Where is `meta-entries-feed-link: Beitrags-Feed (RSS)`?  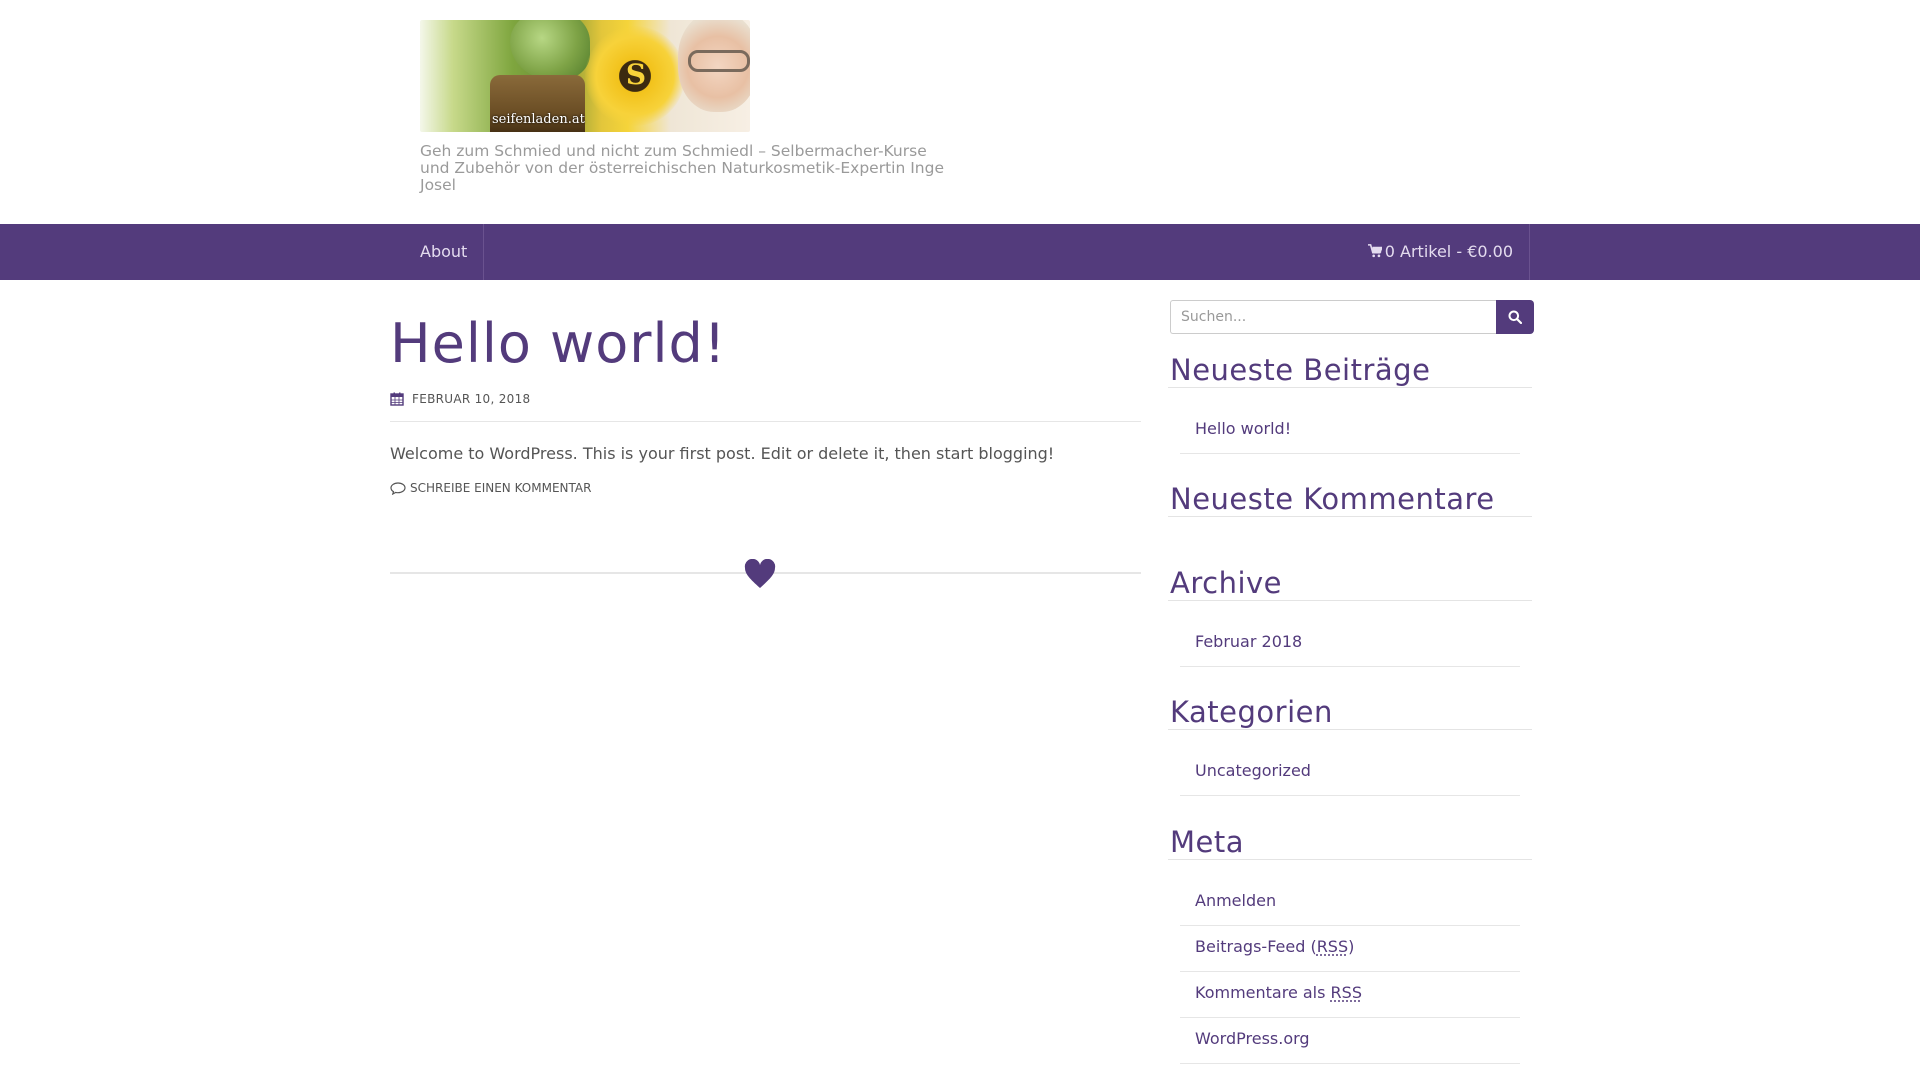 meta-entries-feed-link: Beitrags-Feed (RSS) is located at coordinates (1350, 949).